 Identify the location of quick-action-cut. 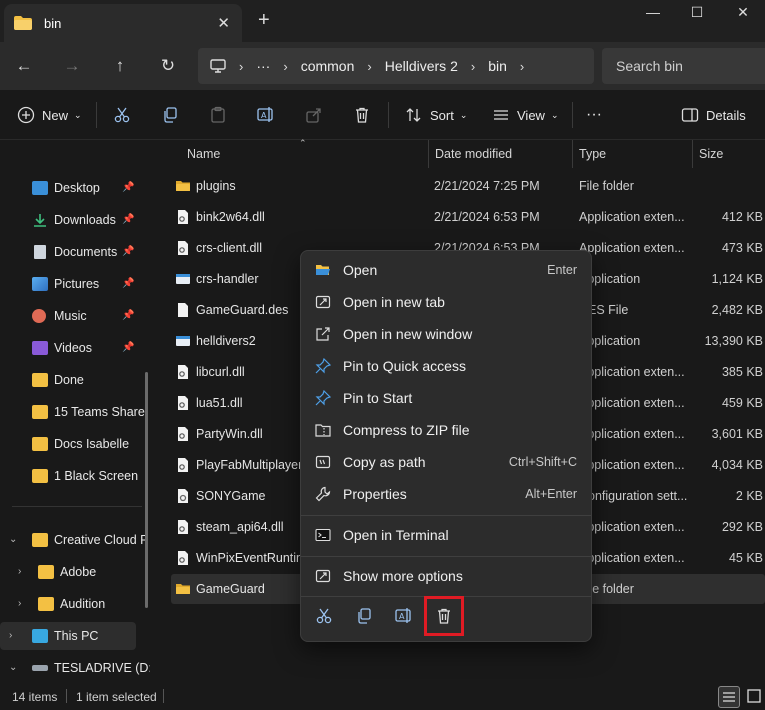
(324, 616).